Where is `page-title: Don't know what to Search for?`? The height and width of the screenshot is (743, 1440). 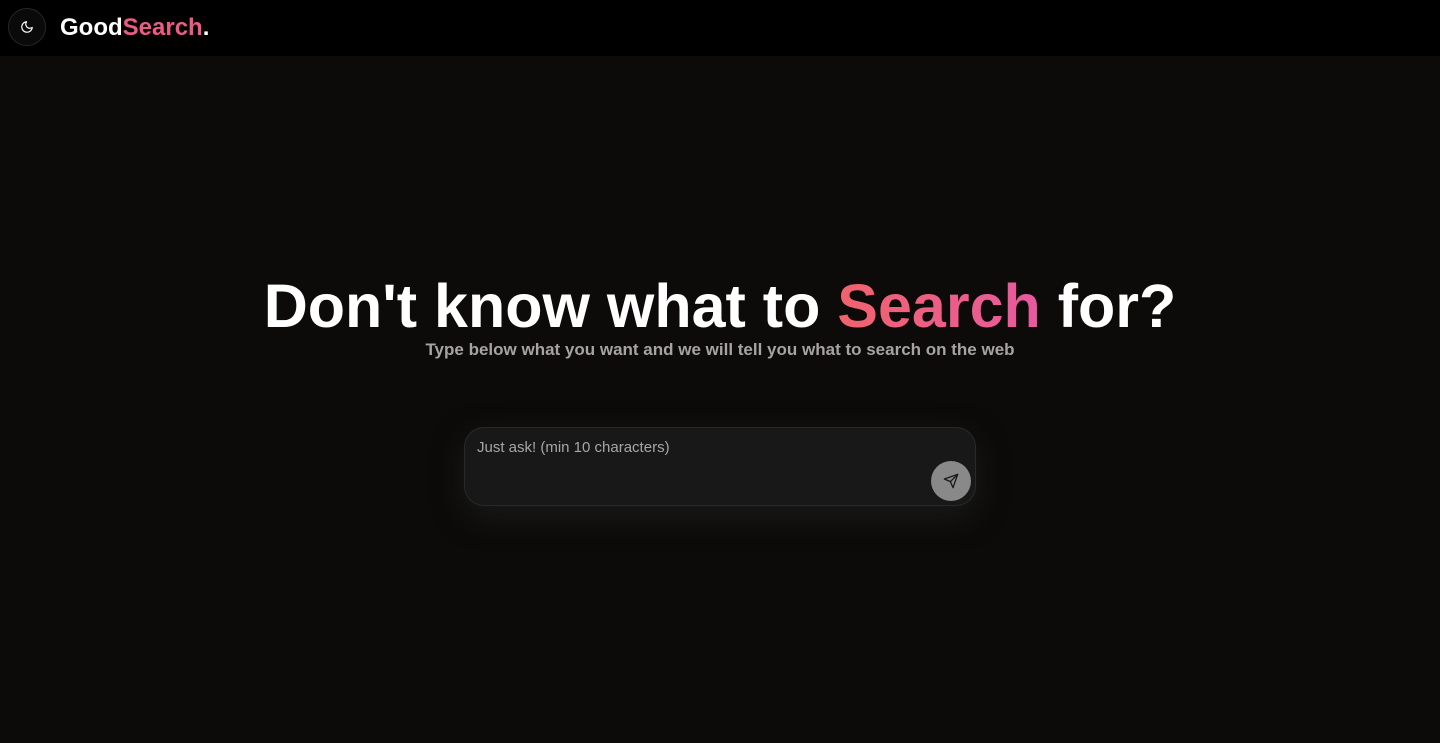
page-title: Don't know what to Search for? is located at coordinates (720, 306).